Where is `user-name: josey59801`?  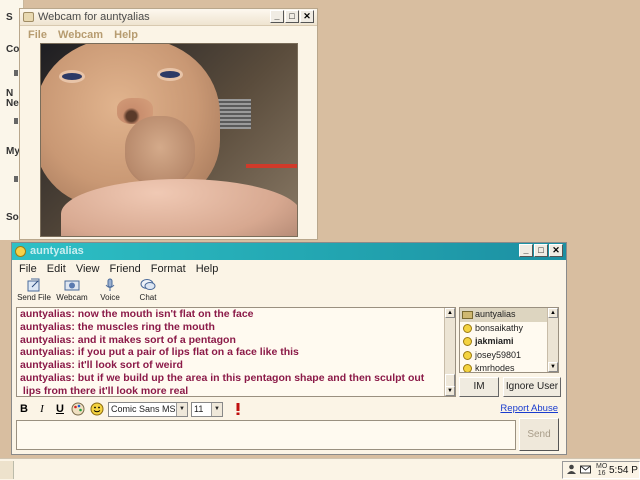 user-name: josey59801 is located at coordinates (498, 354).